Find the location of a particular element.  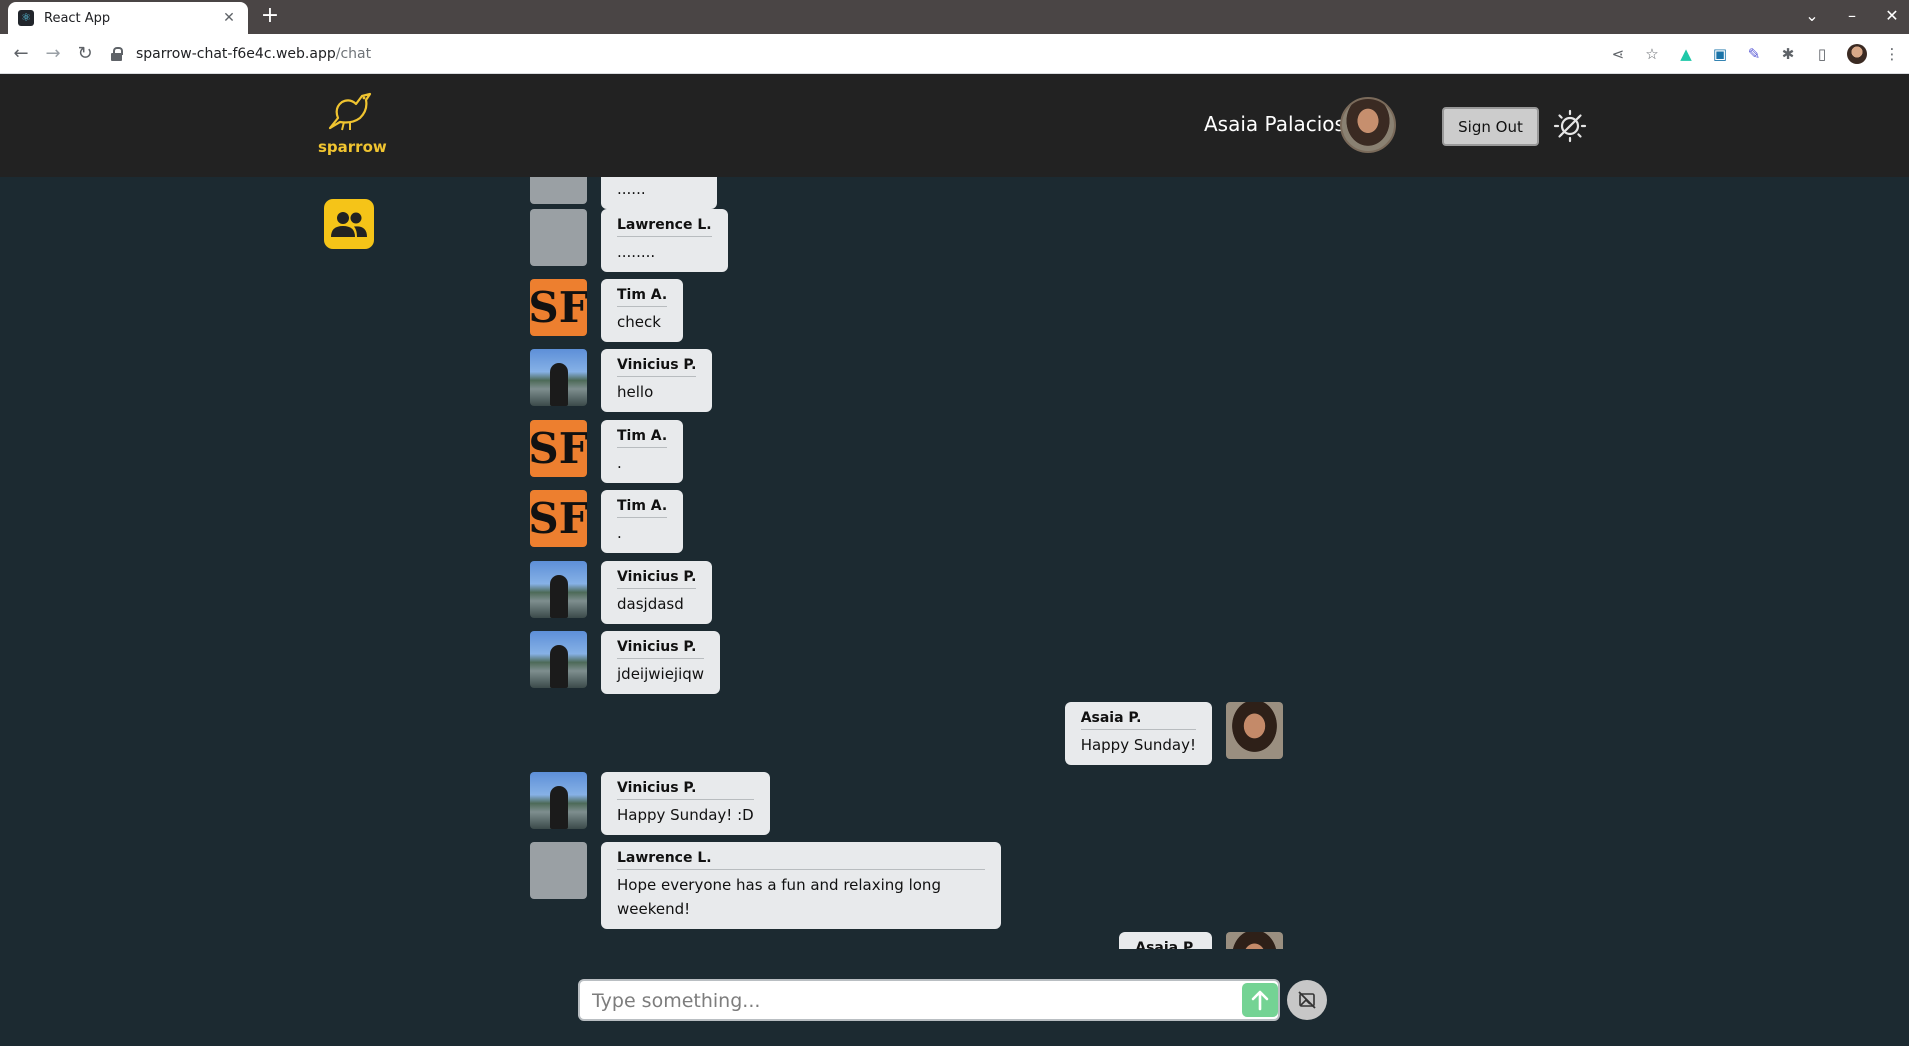

arrow-up-icon is located at coordinates (1260, 1000).